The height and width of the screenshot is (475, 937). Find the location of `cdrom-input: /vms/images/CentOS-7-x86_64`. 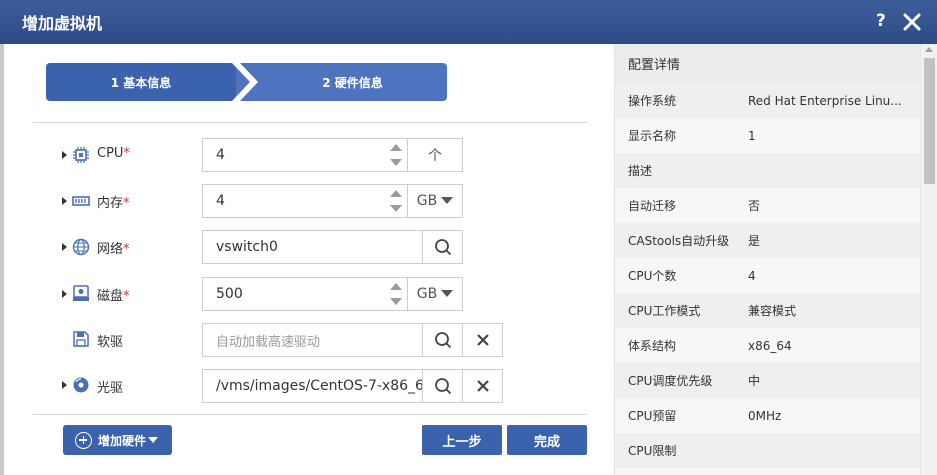

cdrom-input: /vms/images/CentOS-7-x86_64 is located at coordinates (312, 386).